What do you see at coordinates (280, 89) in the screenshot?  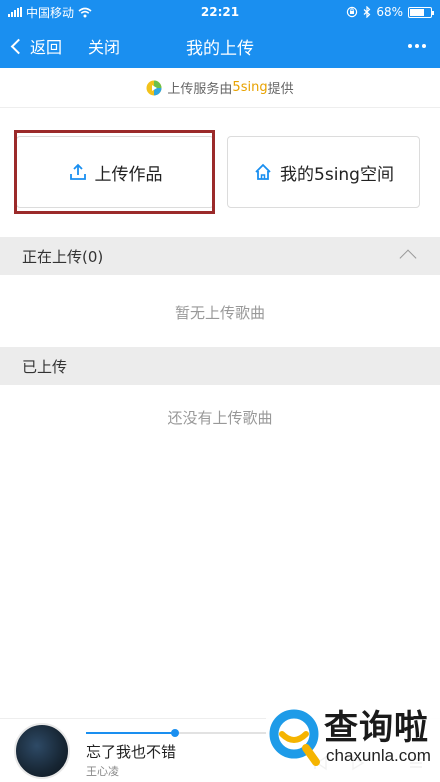 I see `service-suffix: 提供` at bounding box center [280, 89].